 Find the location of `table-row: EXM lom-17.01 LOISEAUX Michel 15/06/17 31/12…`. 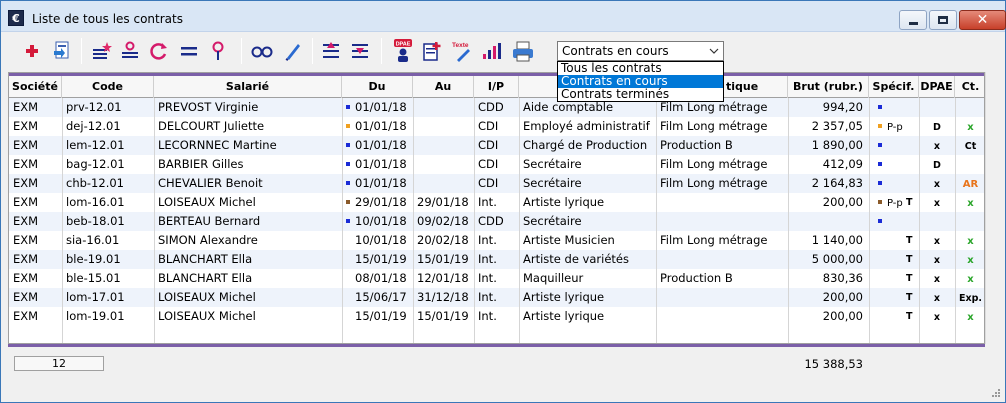

table-row: EXM lom-17.01 LOISEAUX Michel 15/06/17 31/12… is located at coordinates (496, 297).